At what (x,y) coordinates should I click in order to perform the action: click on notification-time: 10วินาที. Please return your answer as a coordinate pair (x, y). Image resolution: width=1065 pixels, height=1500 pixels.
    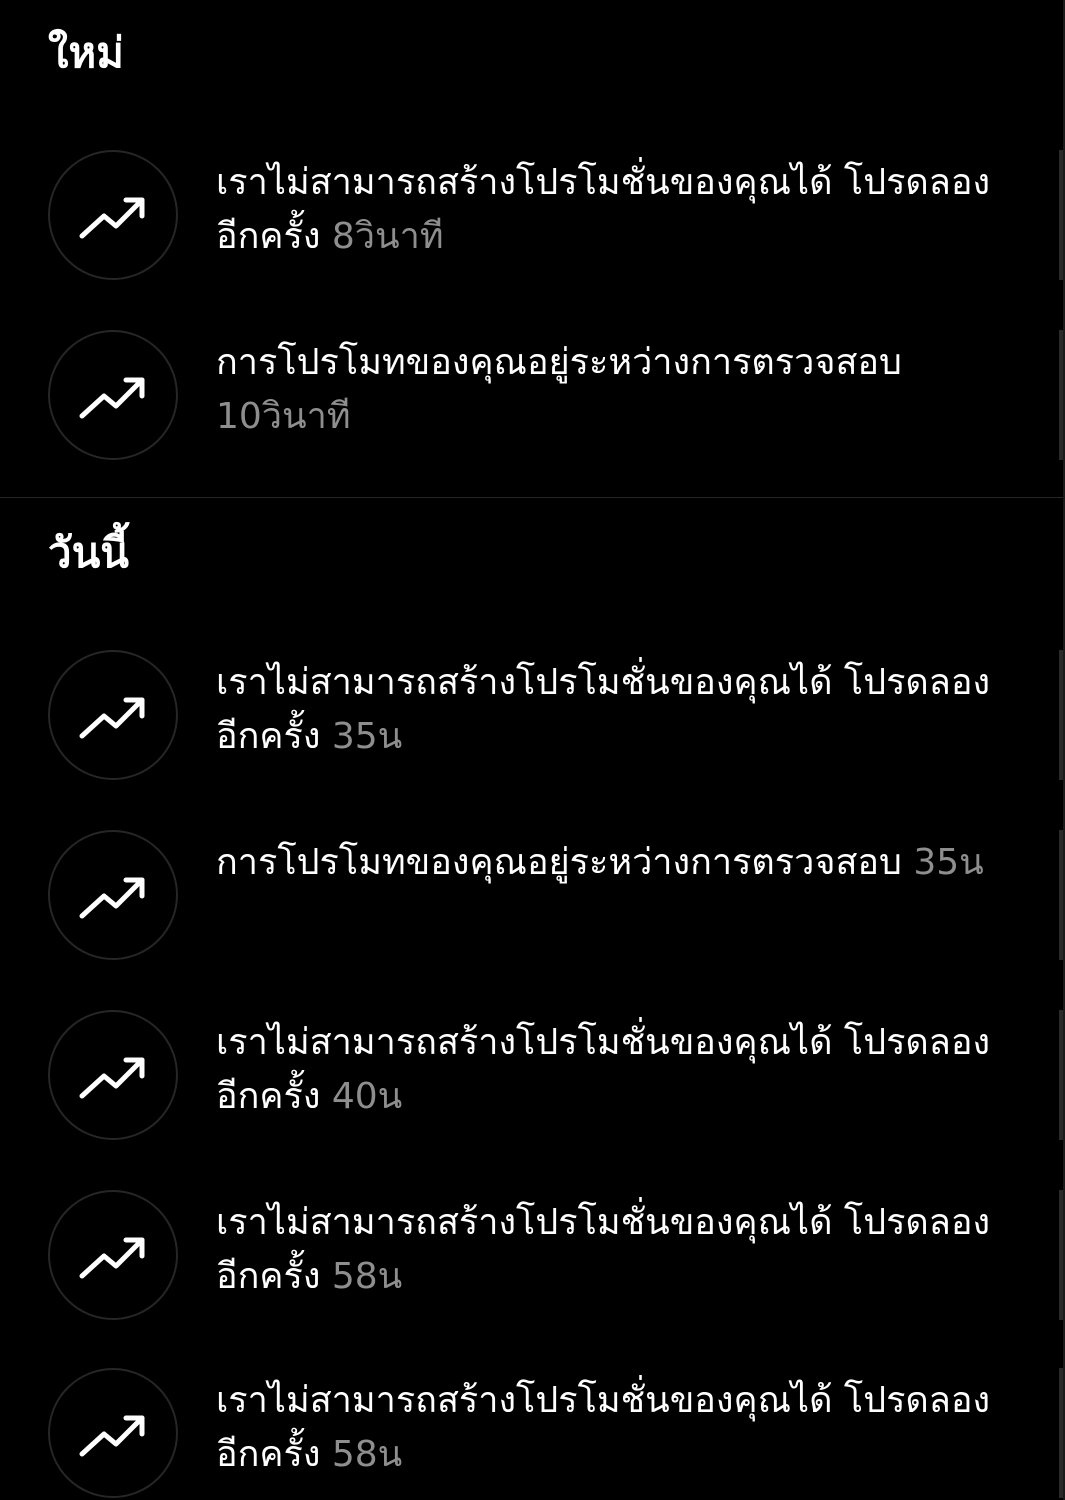
    Looking at the image, I should click on (283, 416).